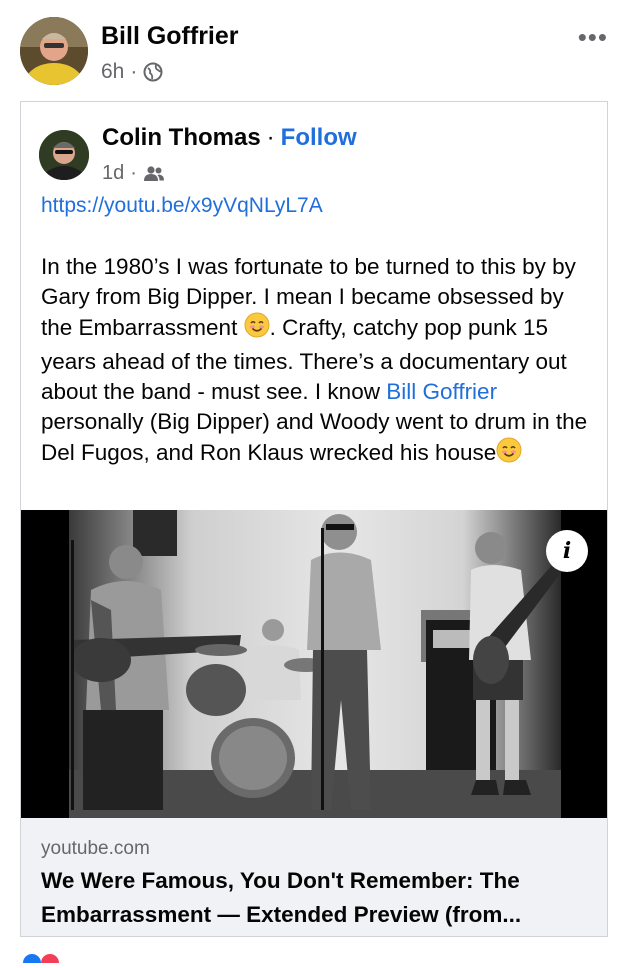 Image resolution: width=630 pixels, height=968 pixels. I want to click on more-options-icon: •••, so click(592, 37).